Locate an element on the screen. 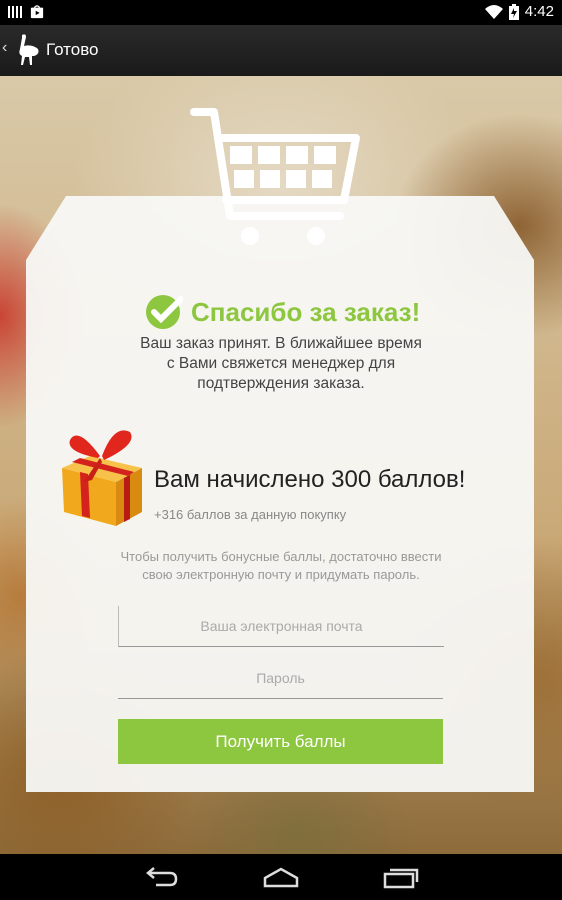 The image size is (562, 900). password-field is located at coordinates (280, 678).